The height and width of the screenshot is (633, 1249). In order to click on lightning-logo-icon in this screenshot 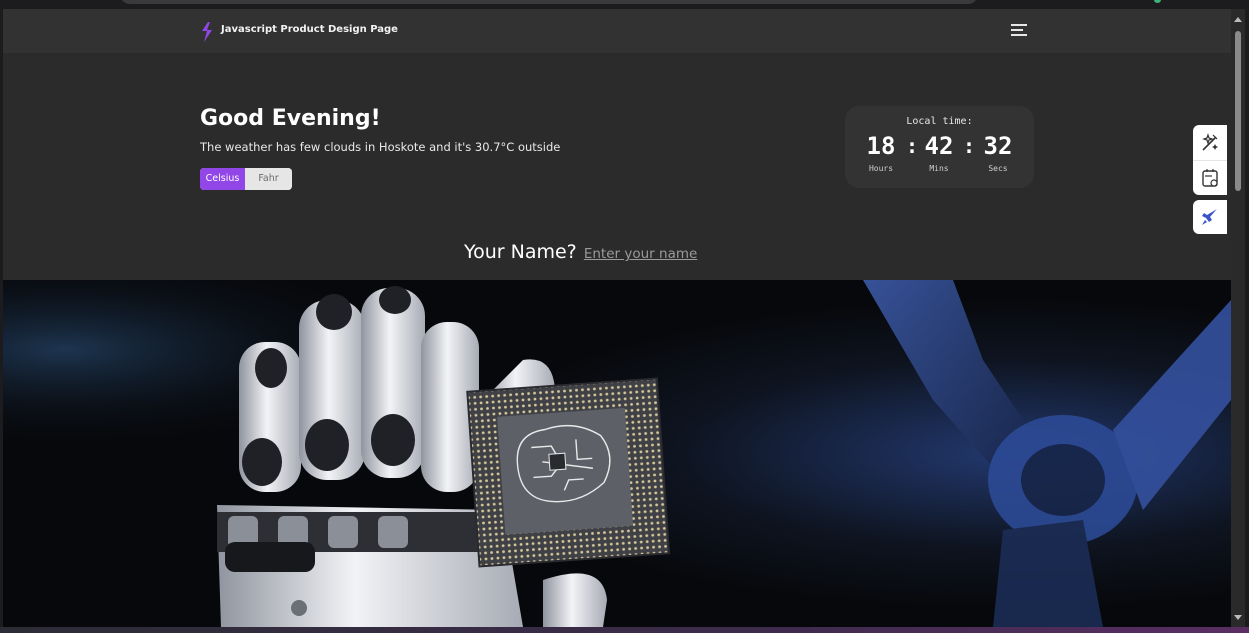, I will do `click(207, 32)`.